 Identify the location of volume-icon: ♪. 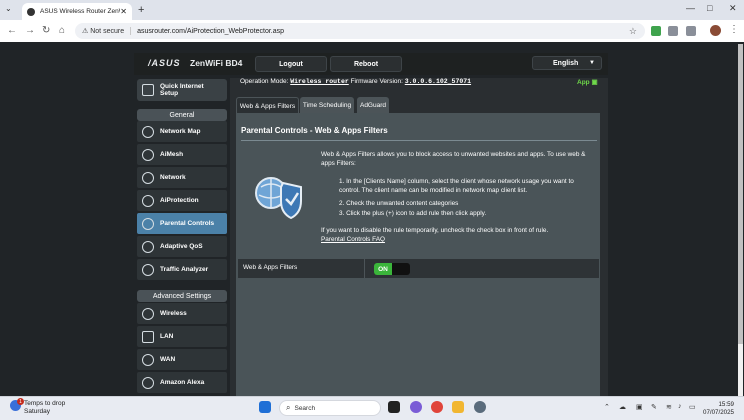
(680, 406).